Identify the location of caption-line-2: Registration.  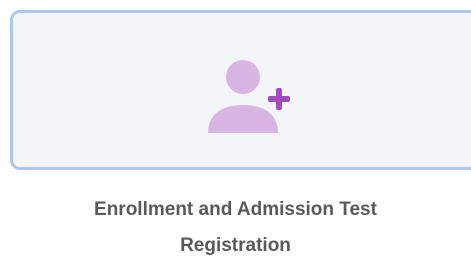
(235, 245).